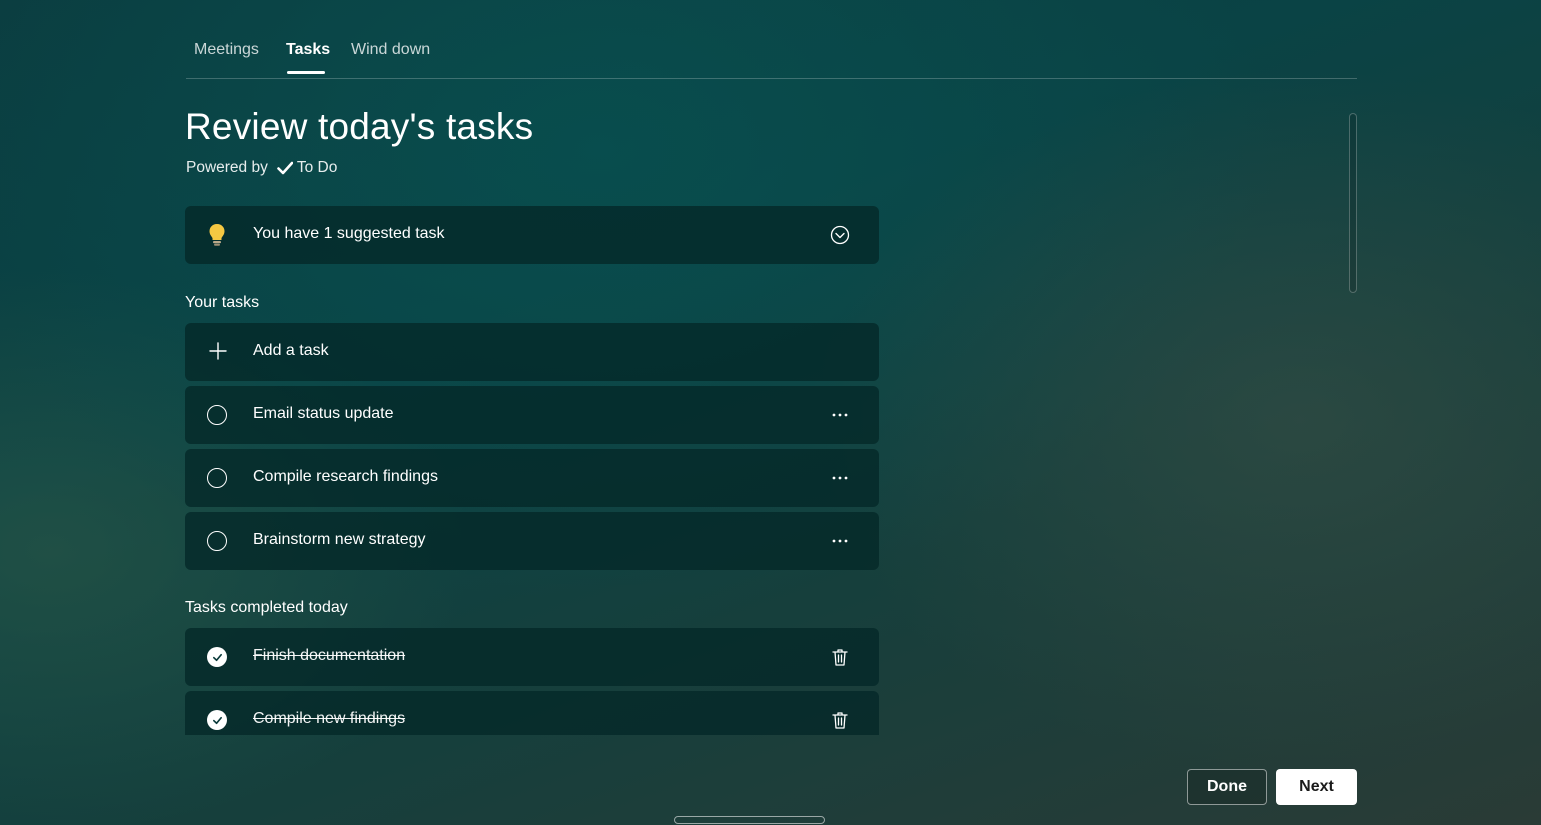 This screenshot has width=1541, height=825. I want to click on task-label: Compile research findings, so click(345, 476).